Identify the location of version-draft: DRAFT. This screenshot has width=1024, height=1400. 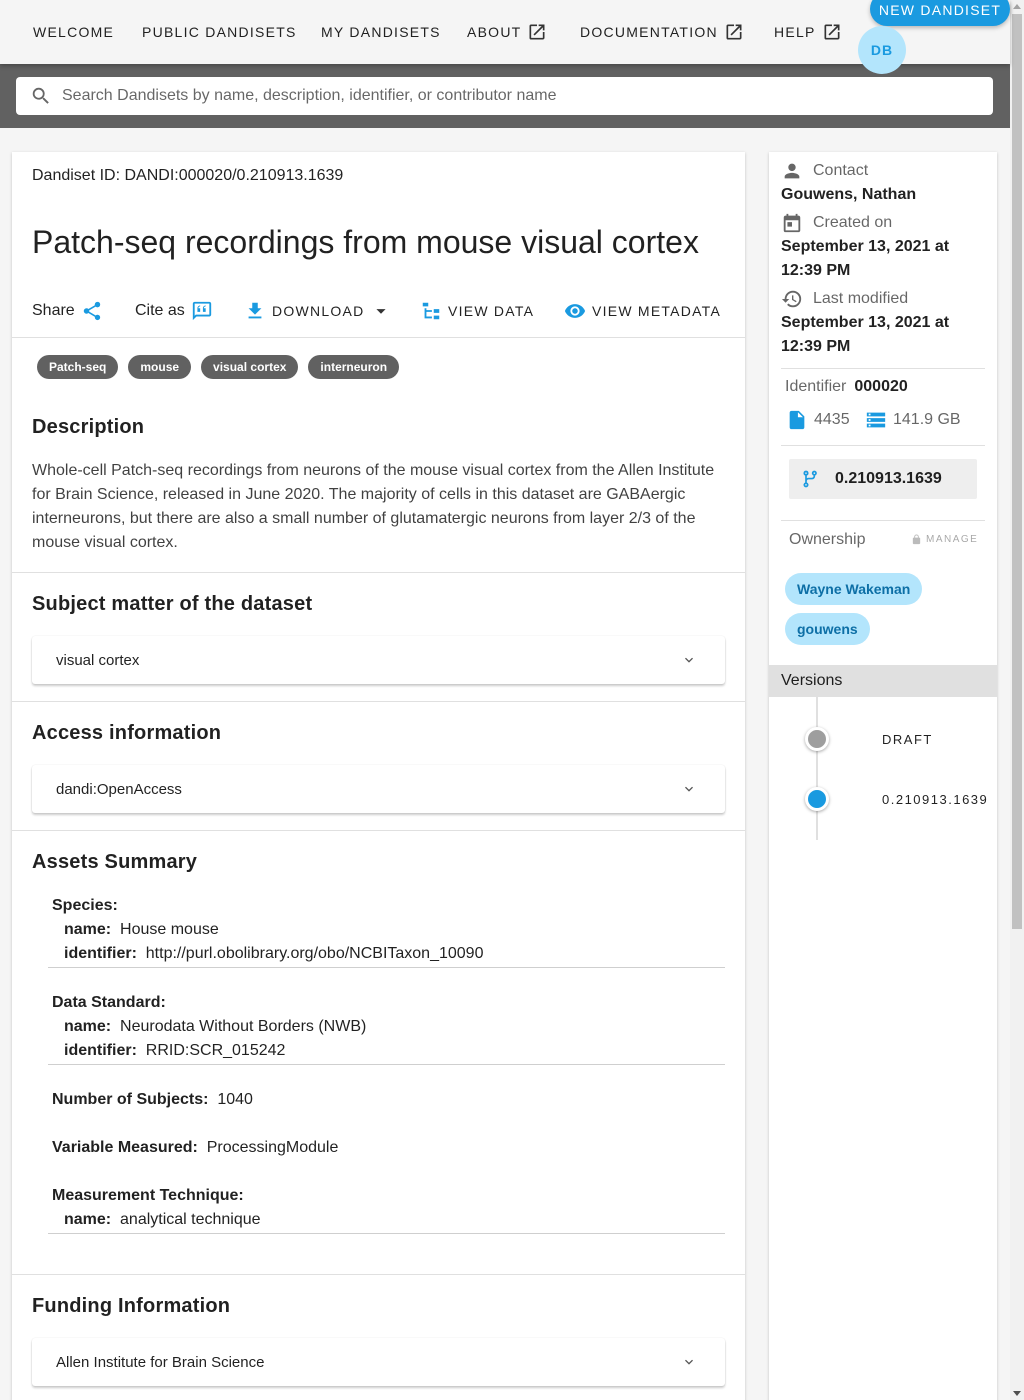
(907, 739).